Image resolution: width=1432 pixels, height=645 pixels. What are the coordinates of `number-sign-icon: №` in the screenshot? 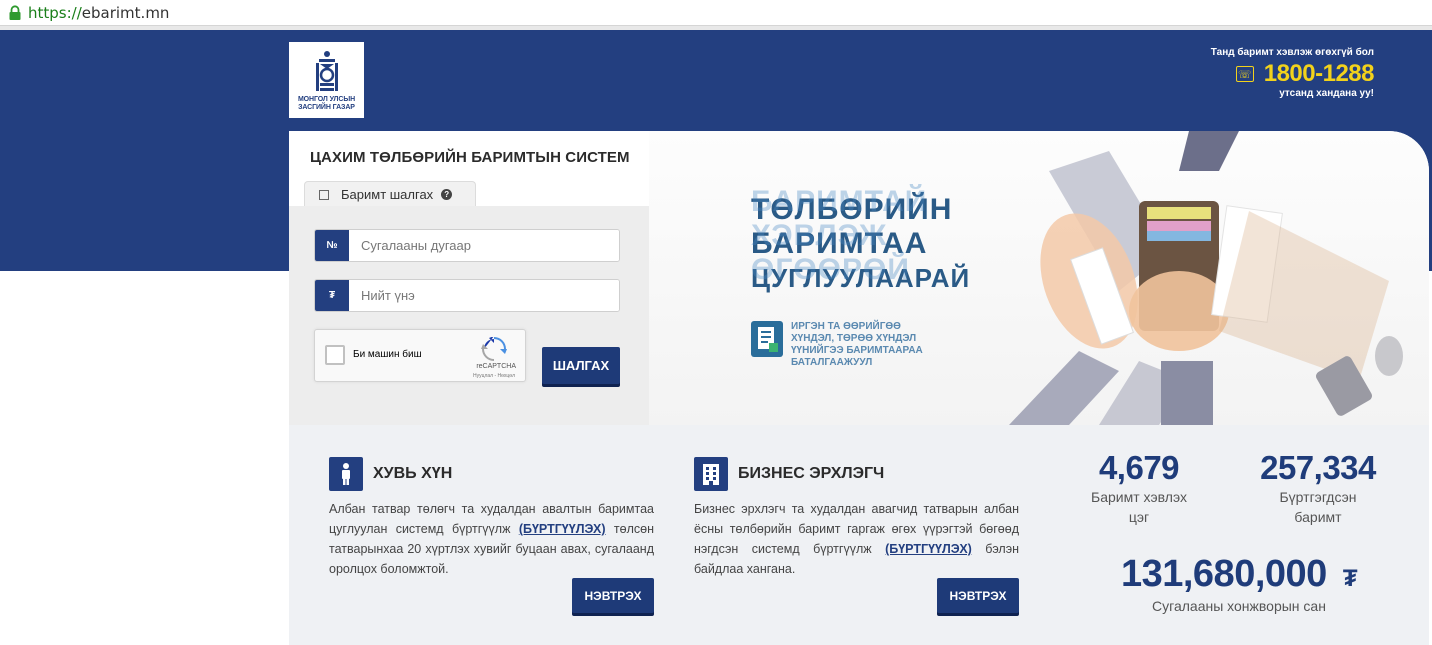 It's located at (332, 245).